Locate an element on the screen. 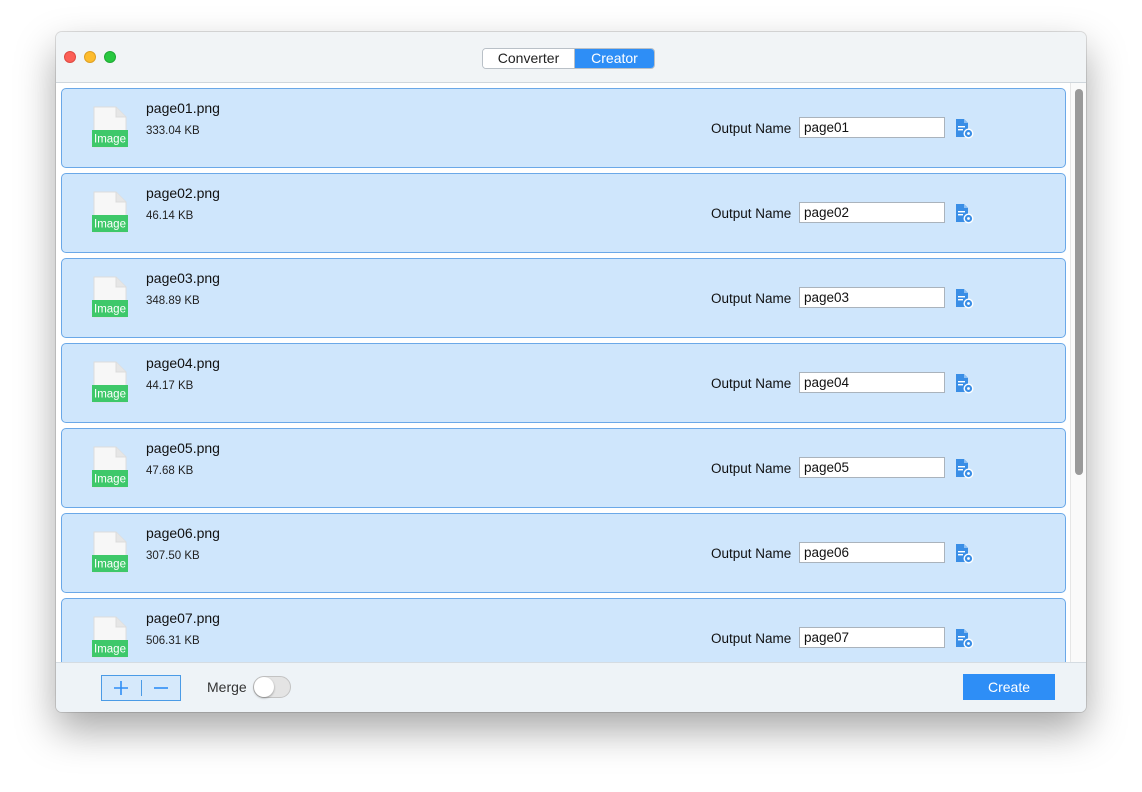  file-name: page07.png is located at coordinates (183, 618).